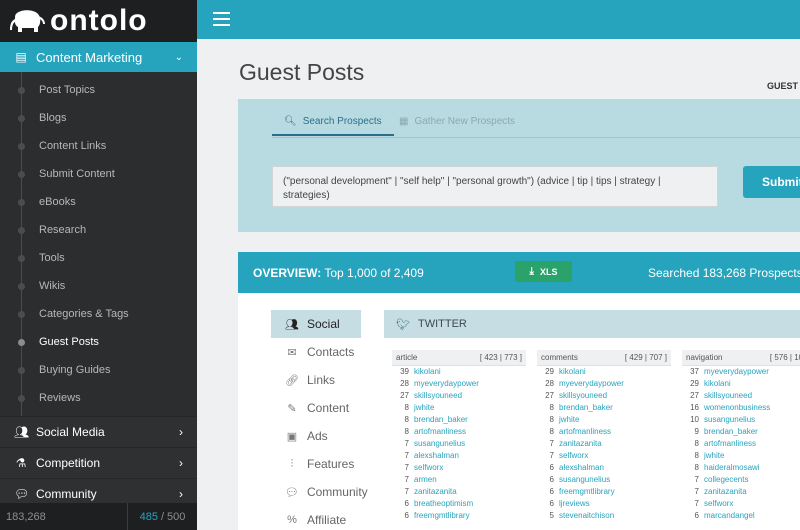  What do you see at coordinates (771, 182) in the screenshot?
I see `submit-button: Submit` at bounding box center [771, 182].